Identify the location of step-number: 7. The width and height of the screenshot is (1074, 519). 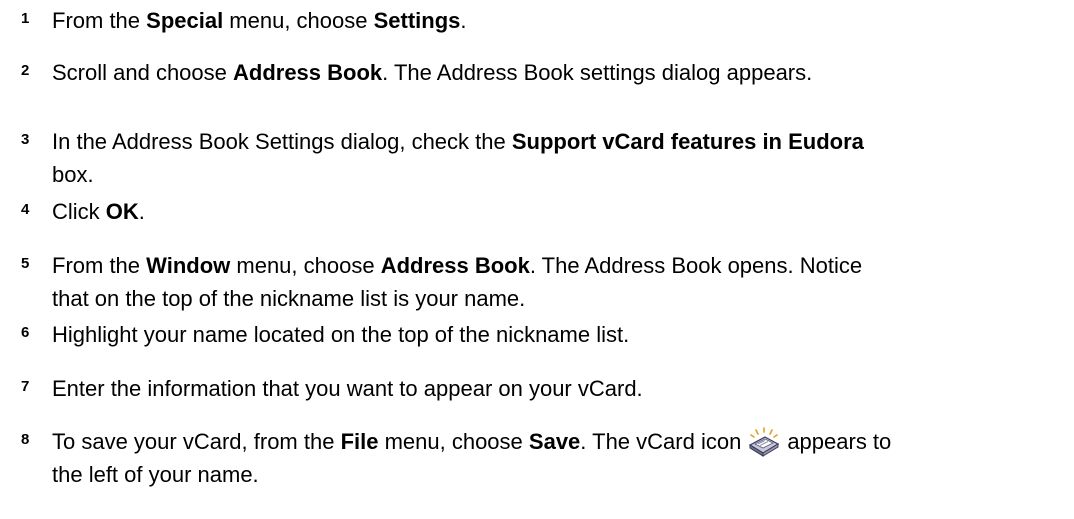
(25, 386).